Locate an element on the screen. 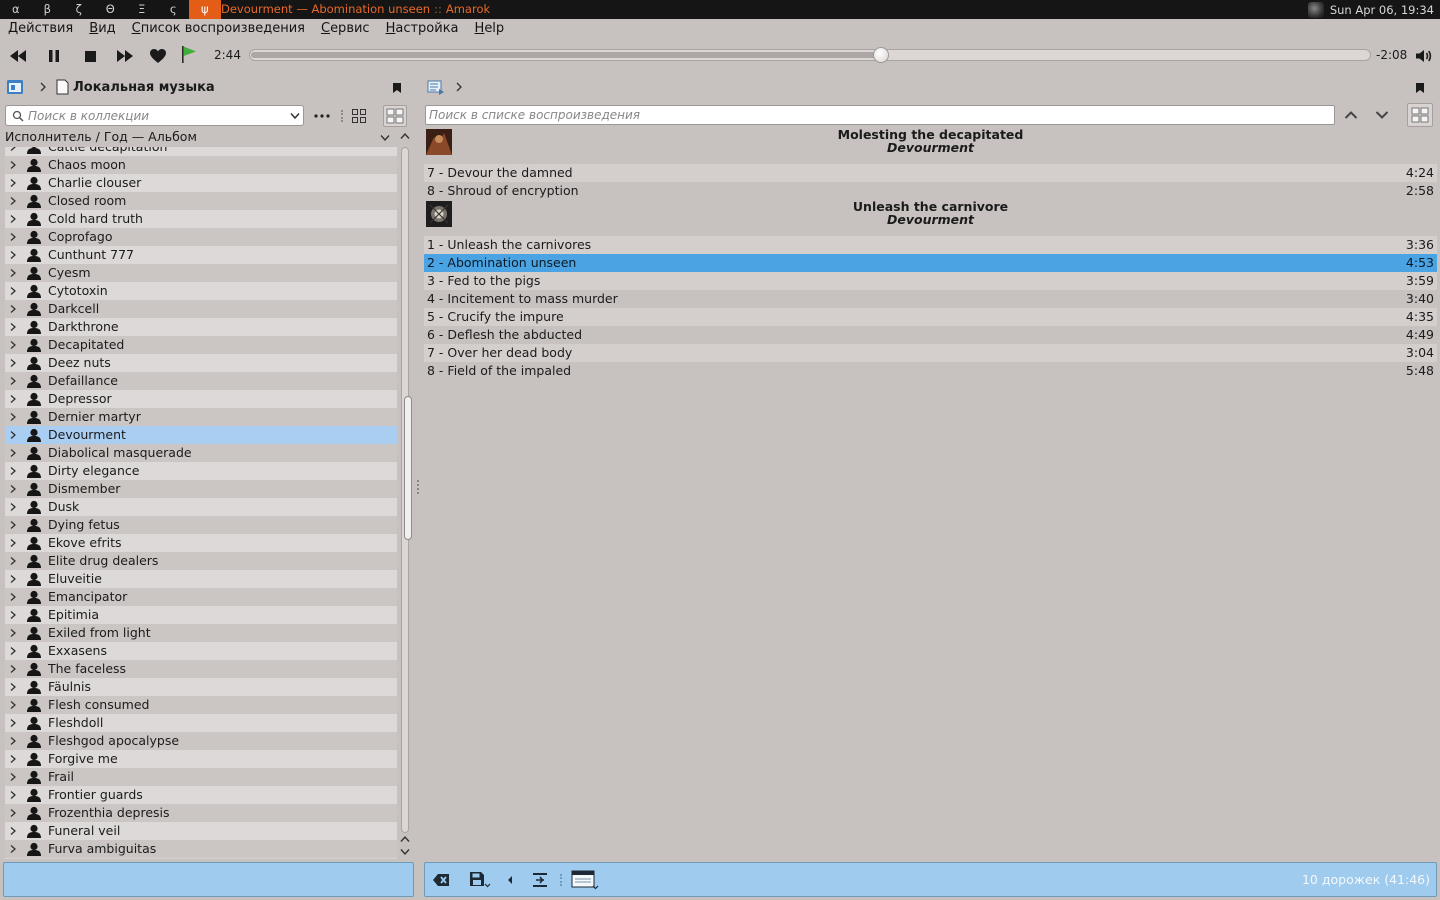 The height and width of the screenshot is (900, 1440). playlist-track-row: 7 - Over her dead body 3:04 is located at coordinates (930, 353).